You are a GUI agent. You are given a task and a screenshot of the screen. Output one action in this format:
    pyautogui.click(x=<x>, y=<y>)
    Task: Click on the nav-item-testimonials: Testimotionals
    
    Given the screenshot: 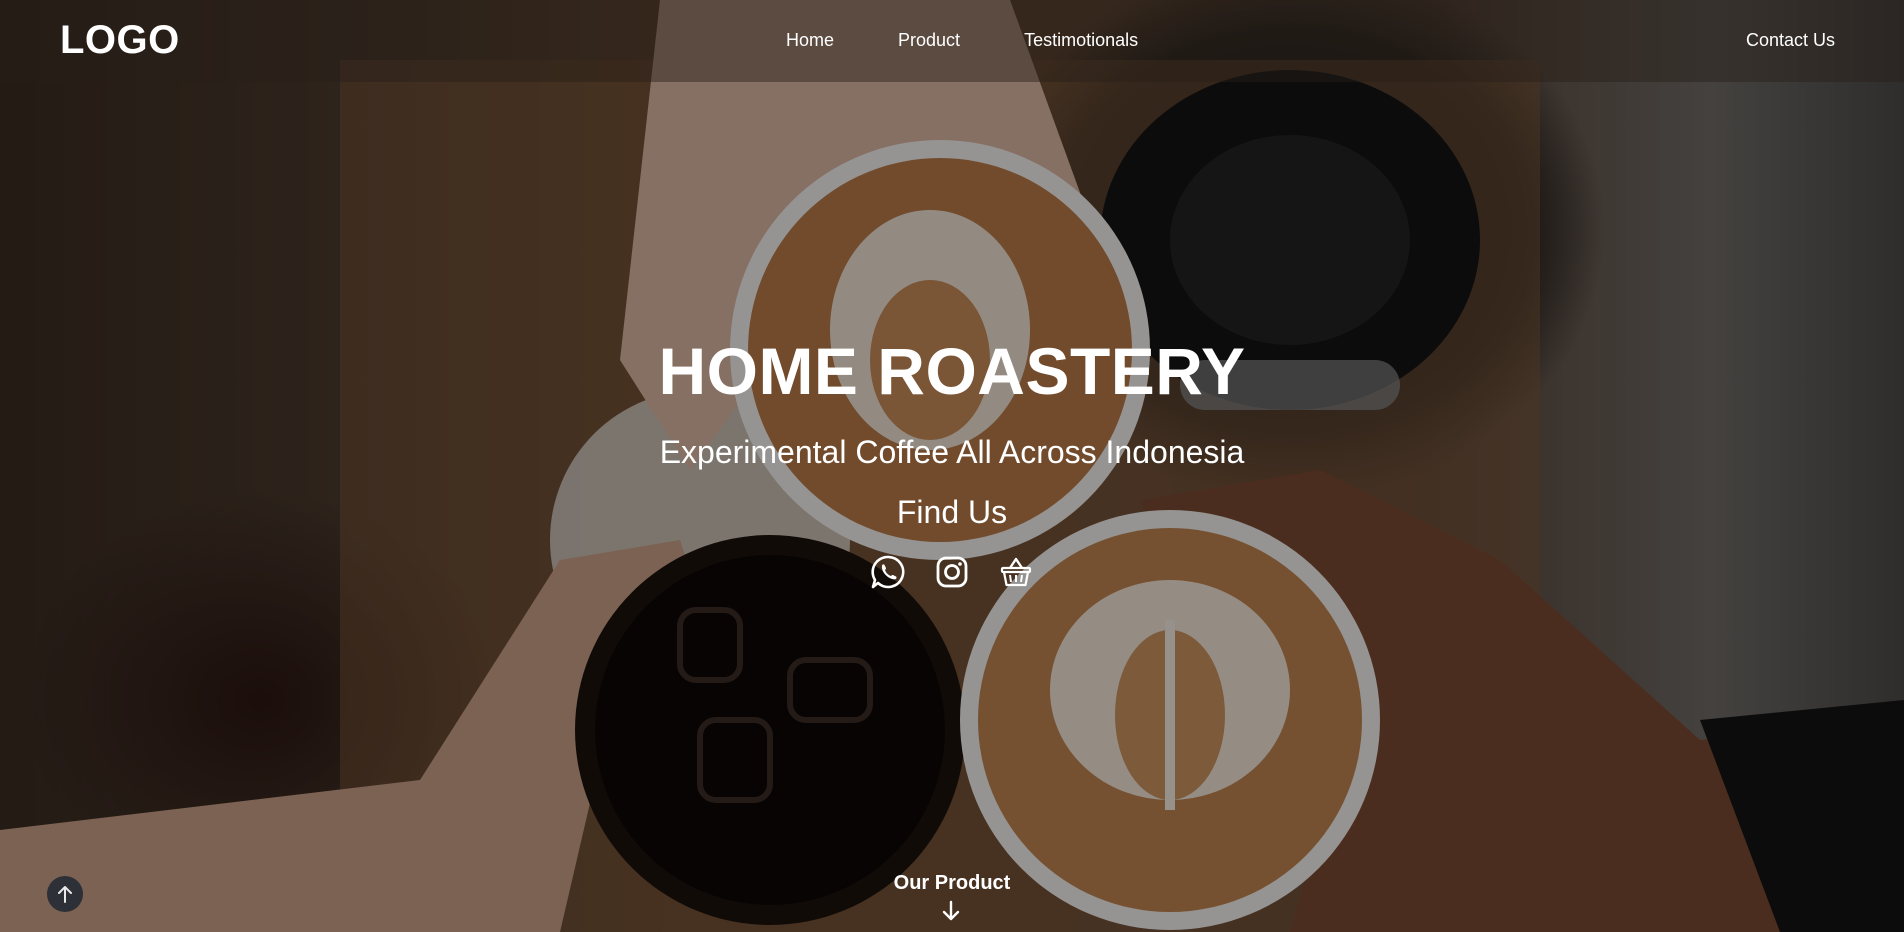 What is the action you would take?
    pyautogui.click(x=1081, y=40)
    